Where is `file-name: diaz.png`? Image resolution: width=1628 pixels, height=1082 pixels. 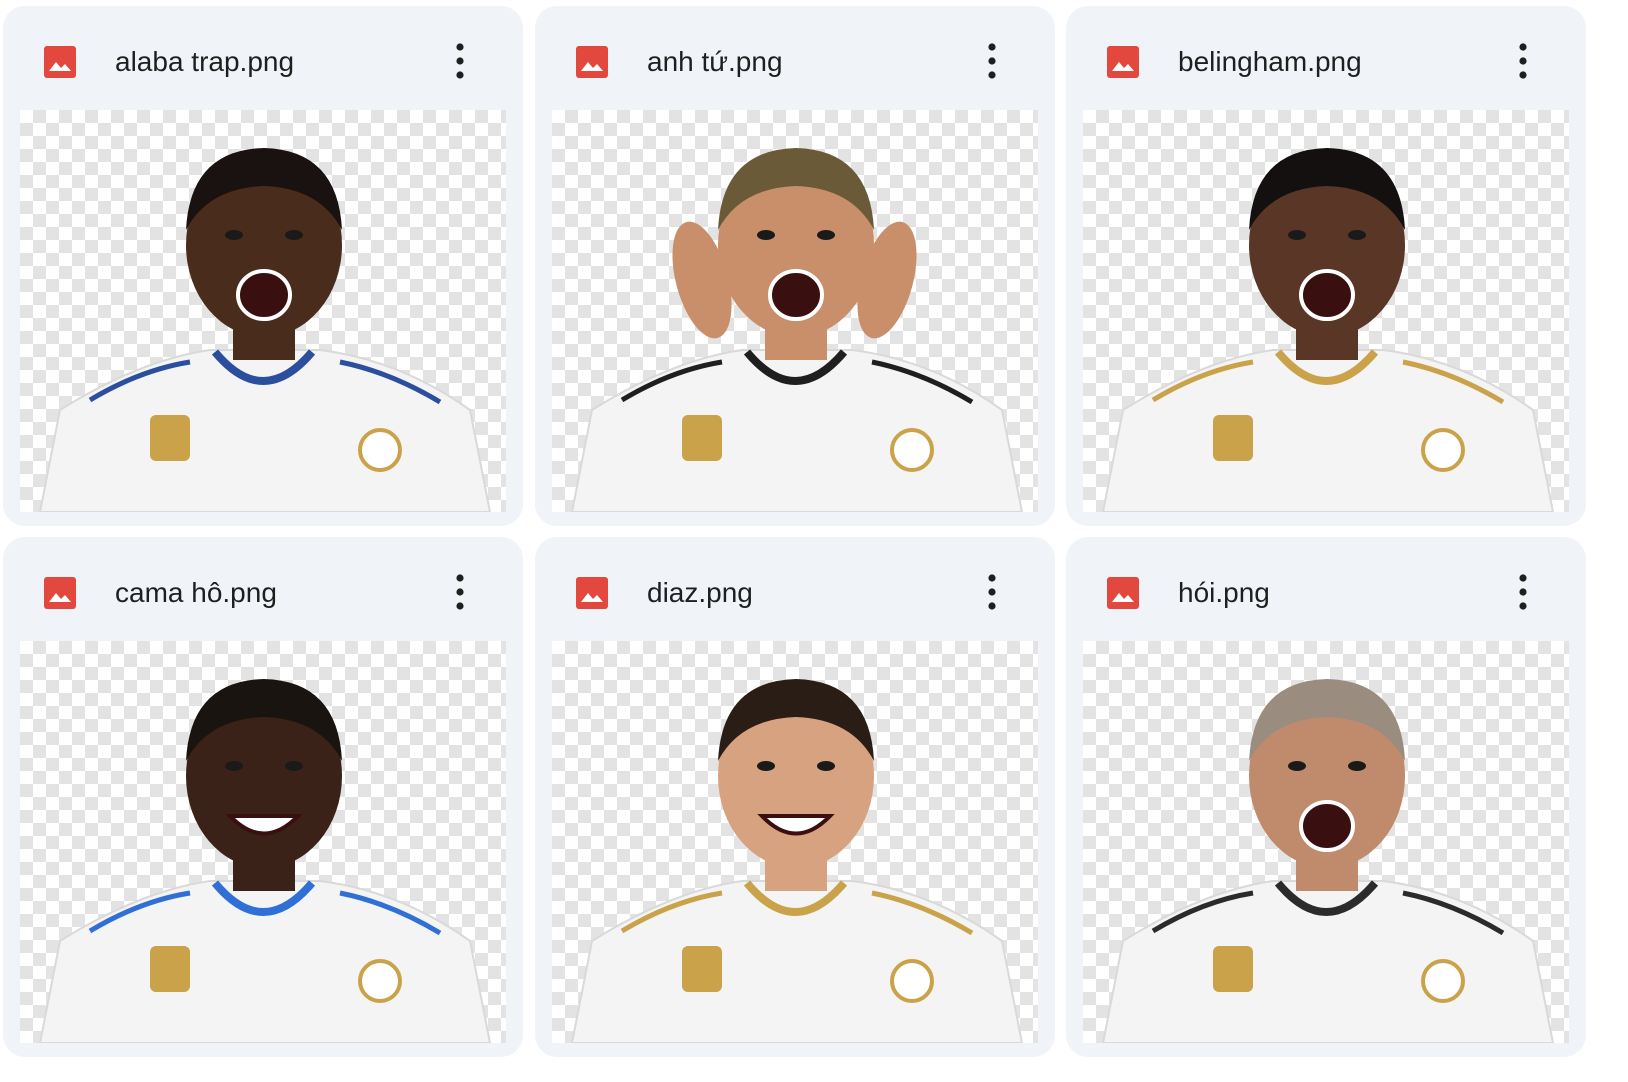 file-name: diaz.png is located at coordinates (700, 592).